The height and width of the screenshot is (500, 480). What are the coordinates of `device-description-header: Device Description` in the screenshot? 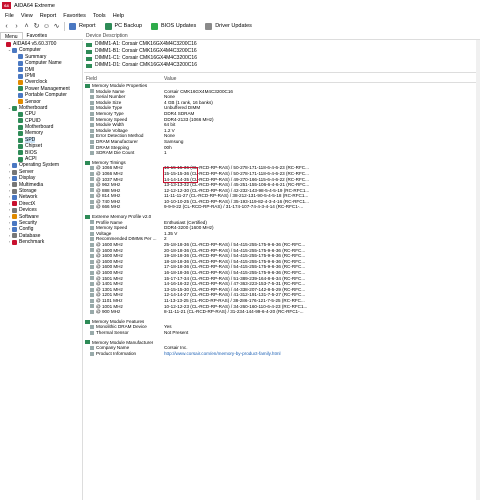 It's located at (282, 36).